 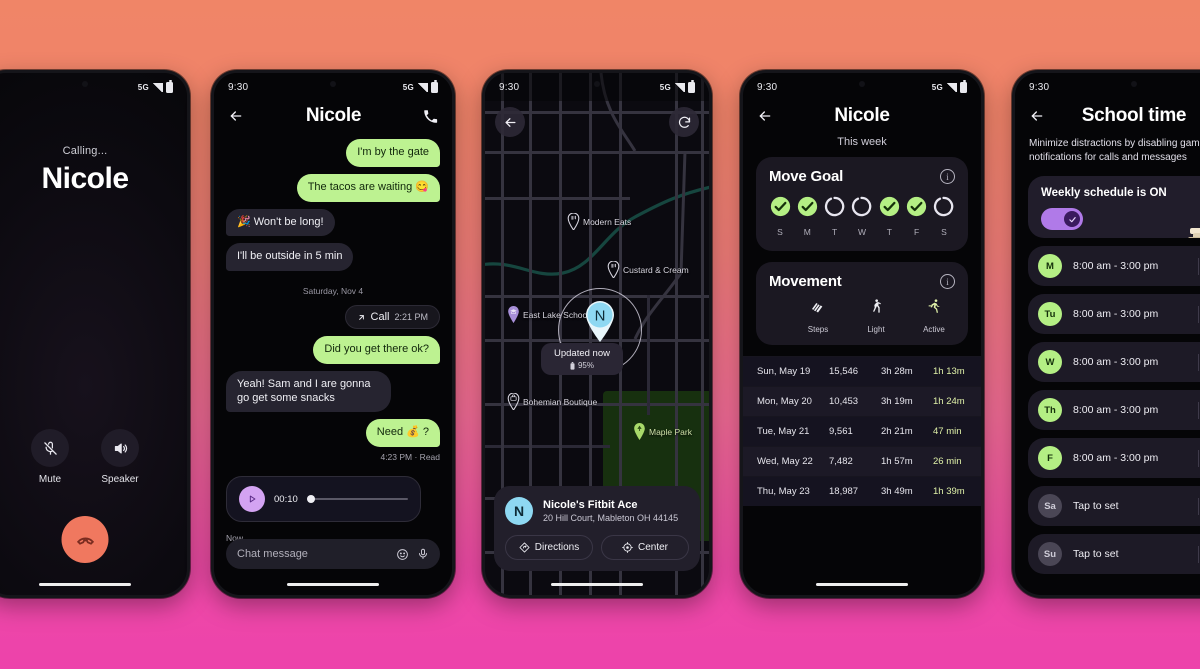 What do you see at coordinates (943, 208) in the screenshot?
I see `goal-partial-icon` at bounding box center [943, 208].